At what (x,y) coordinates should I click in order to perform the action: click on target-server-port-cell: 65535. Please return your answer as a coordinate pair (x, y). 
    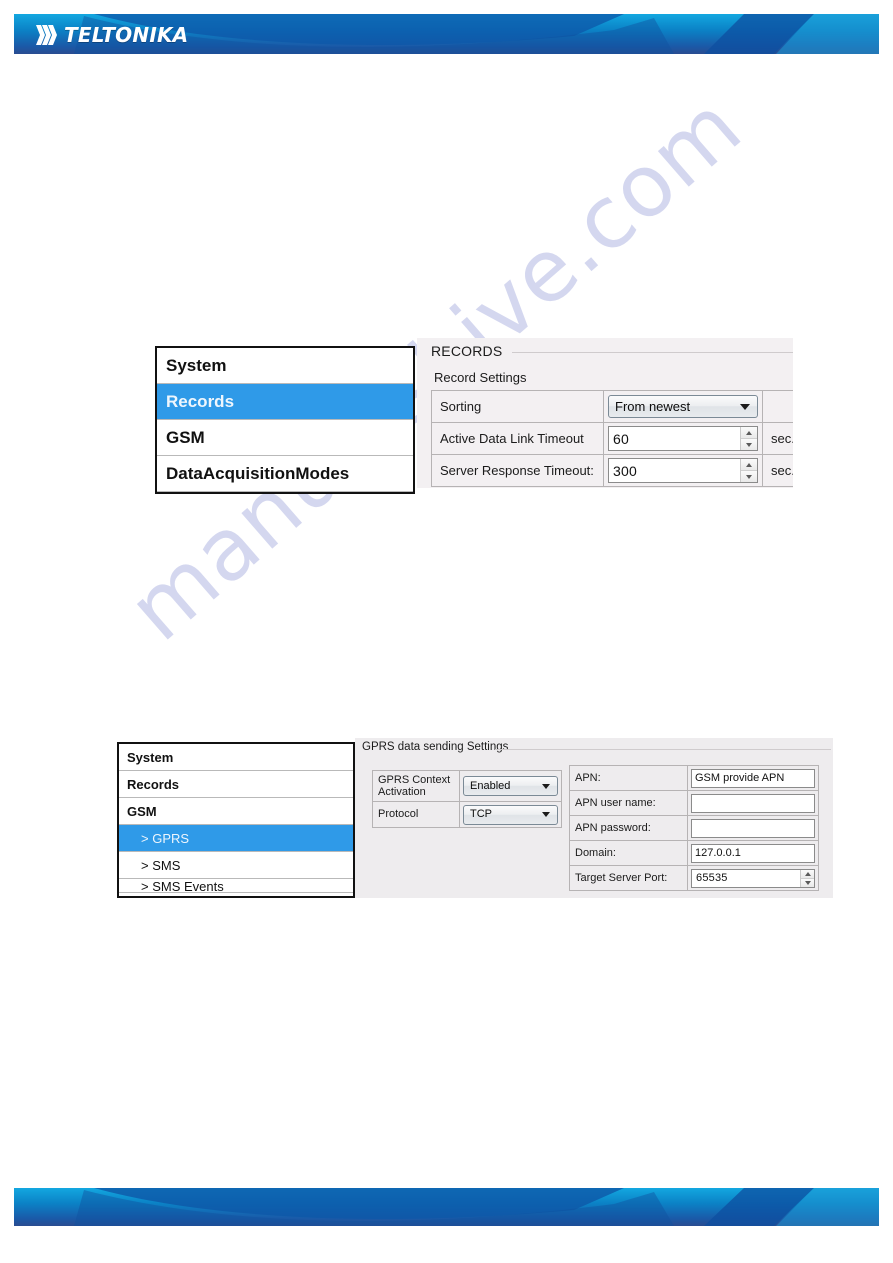
    Looking at the image, I should click on (753, 878).